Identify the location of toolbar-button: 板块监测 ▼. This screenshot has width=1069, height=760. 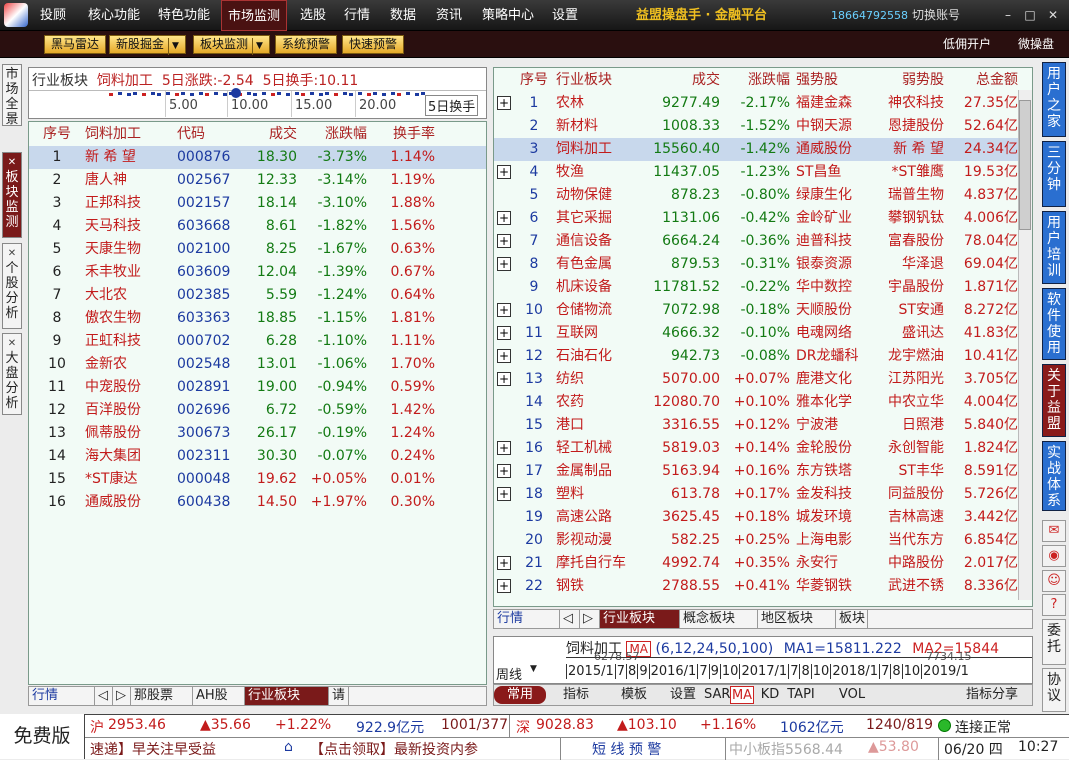
(231, 45).